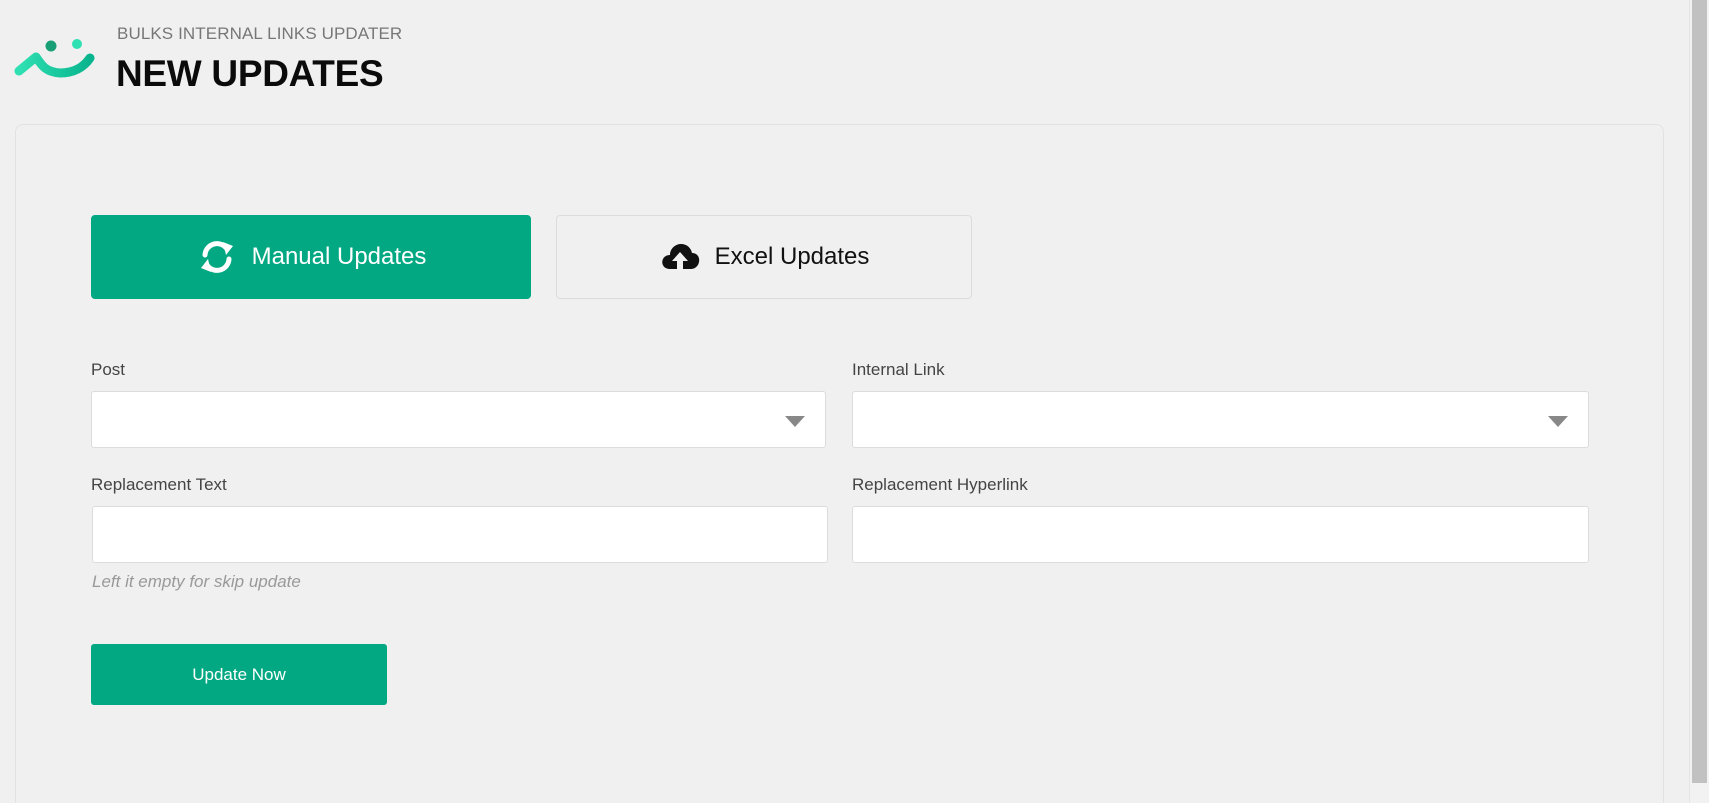  I want to click on post-select, so click(458, 419).